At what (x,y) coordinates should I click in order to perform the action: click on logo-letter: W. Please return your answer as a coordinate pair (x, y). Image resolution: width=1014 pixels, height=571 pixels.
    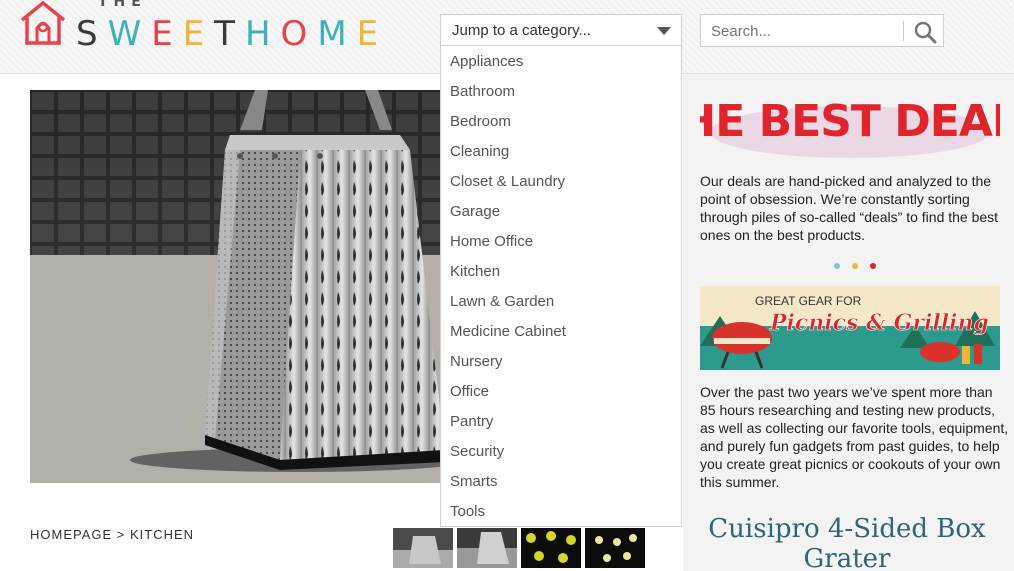
    Looking at the image, I should click on (129, 34).